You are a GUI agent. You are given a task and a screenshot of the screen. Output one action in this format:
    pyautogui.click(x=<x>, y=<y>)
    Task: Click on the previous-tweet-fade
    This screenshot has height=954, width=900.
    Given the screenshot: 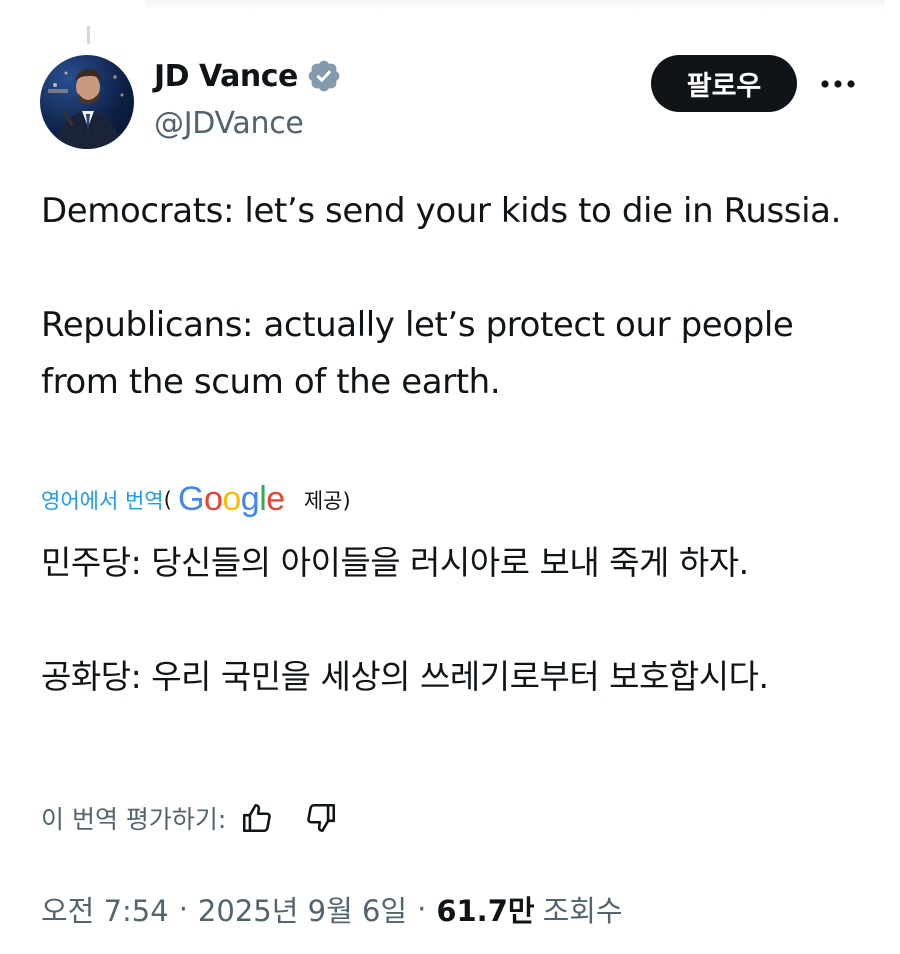 What is the action you would take?
    pyautogui.click(x=515, y=5)
    